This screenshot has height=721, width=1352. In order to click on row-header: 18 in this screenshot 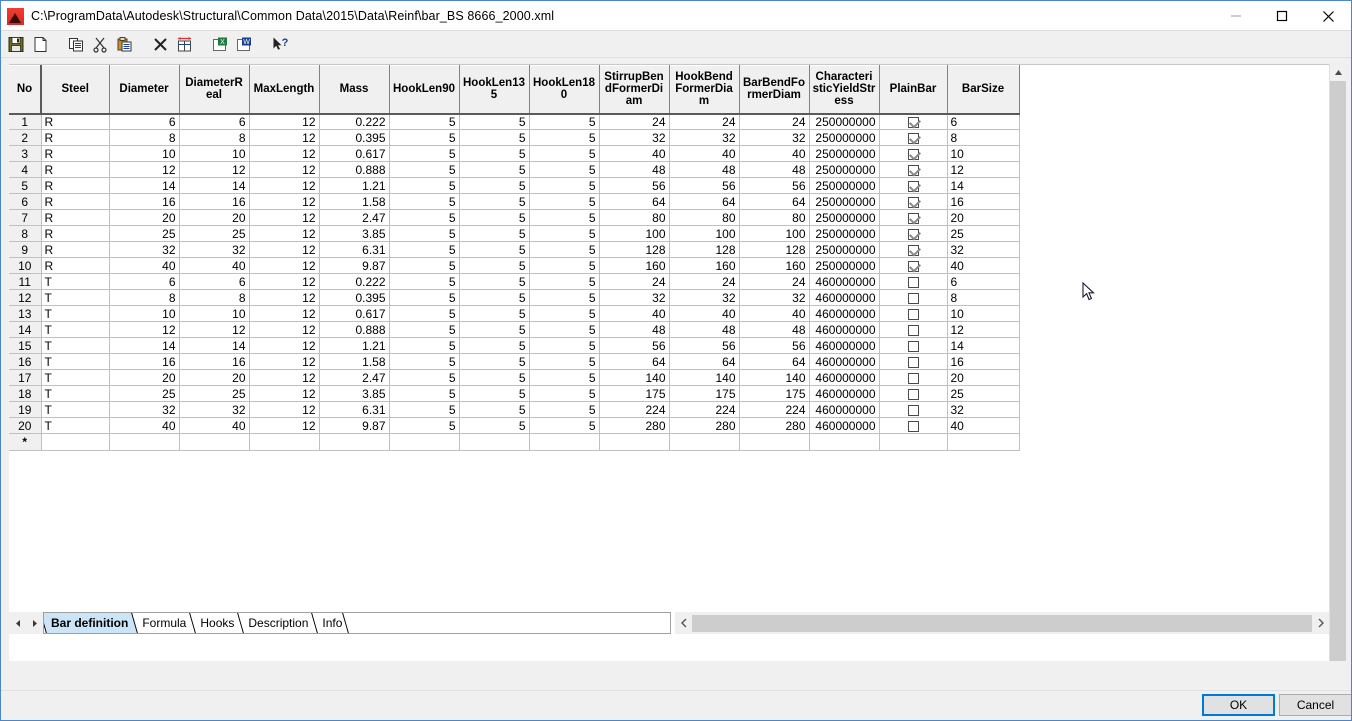, I will do `click(25, 393)`.